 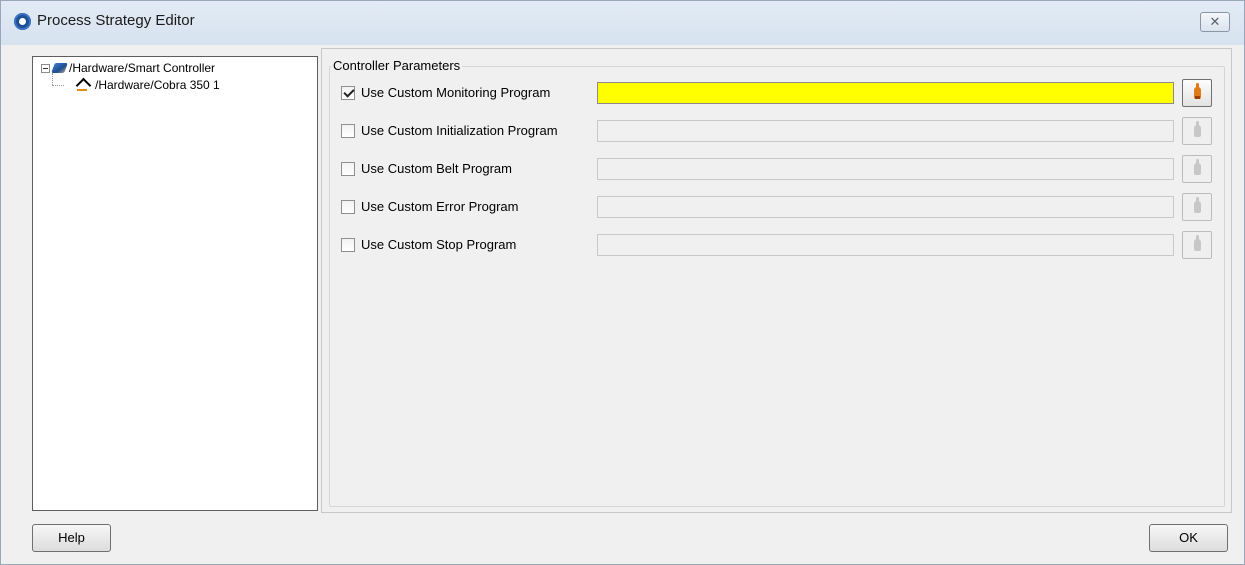 I want to click on help-button: Help, so click(x=71, y=538).